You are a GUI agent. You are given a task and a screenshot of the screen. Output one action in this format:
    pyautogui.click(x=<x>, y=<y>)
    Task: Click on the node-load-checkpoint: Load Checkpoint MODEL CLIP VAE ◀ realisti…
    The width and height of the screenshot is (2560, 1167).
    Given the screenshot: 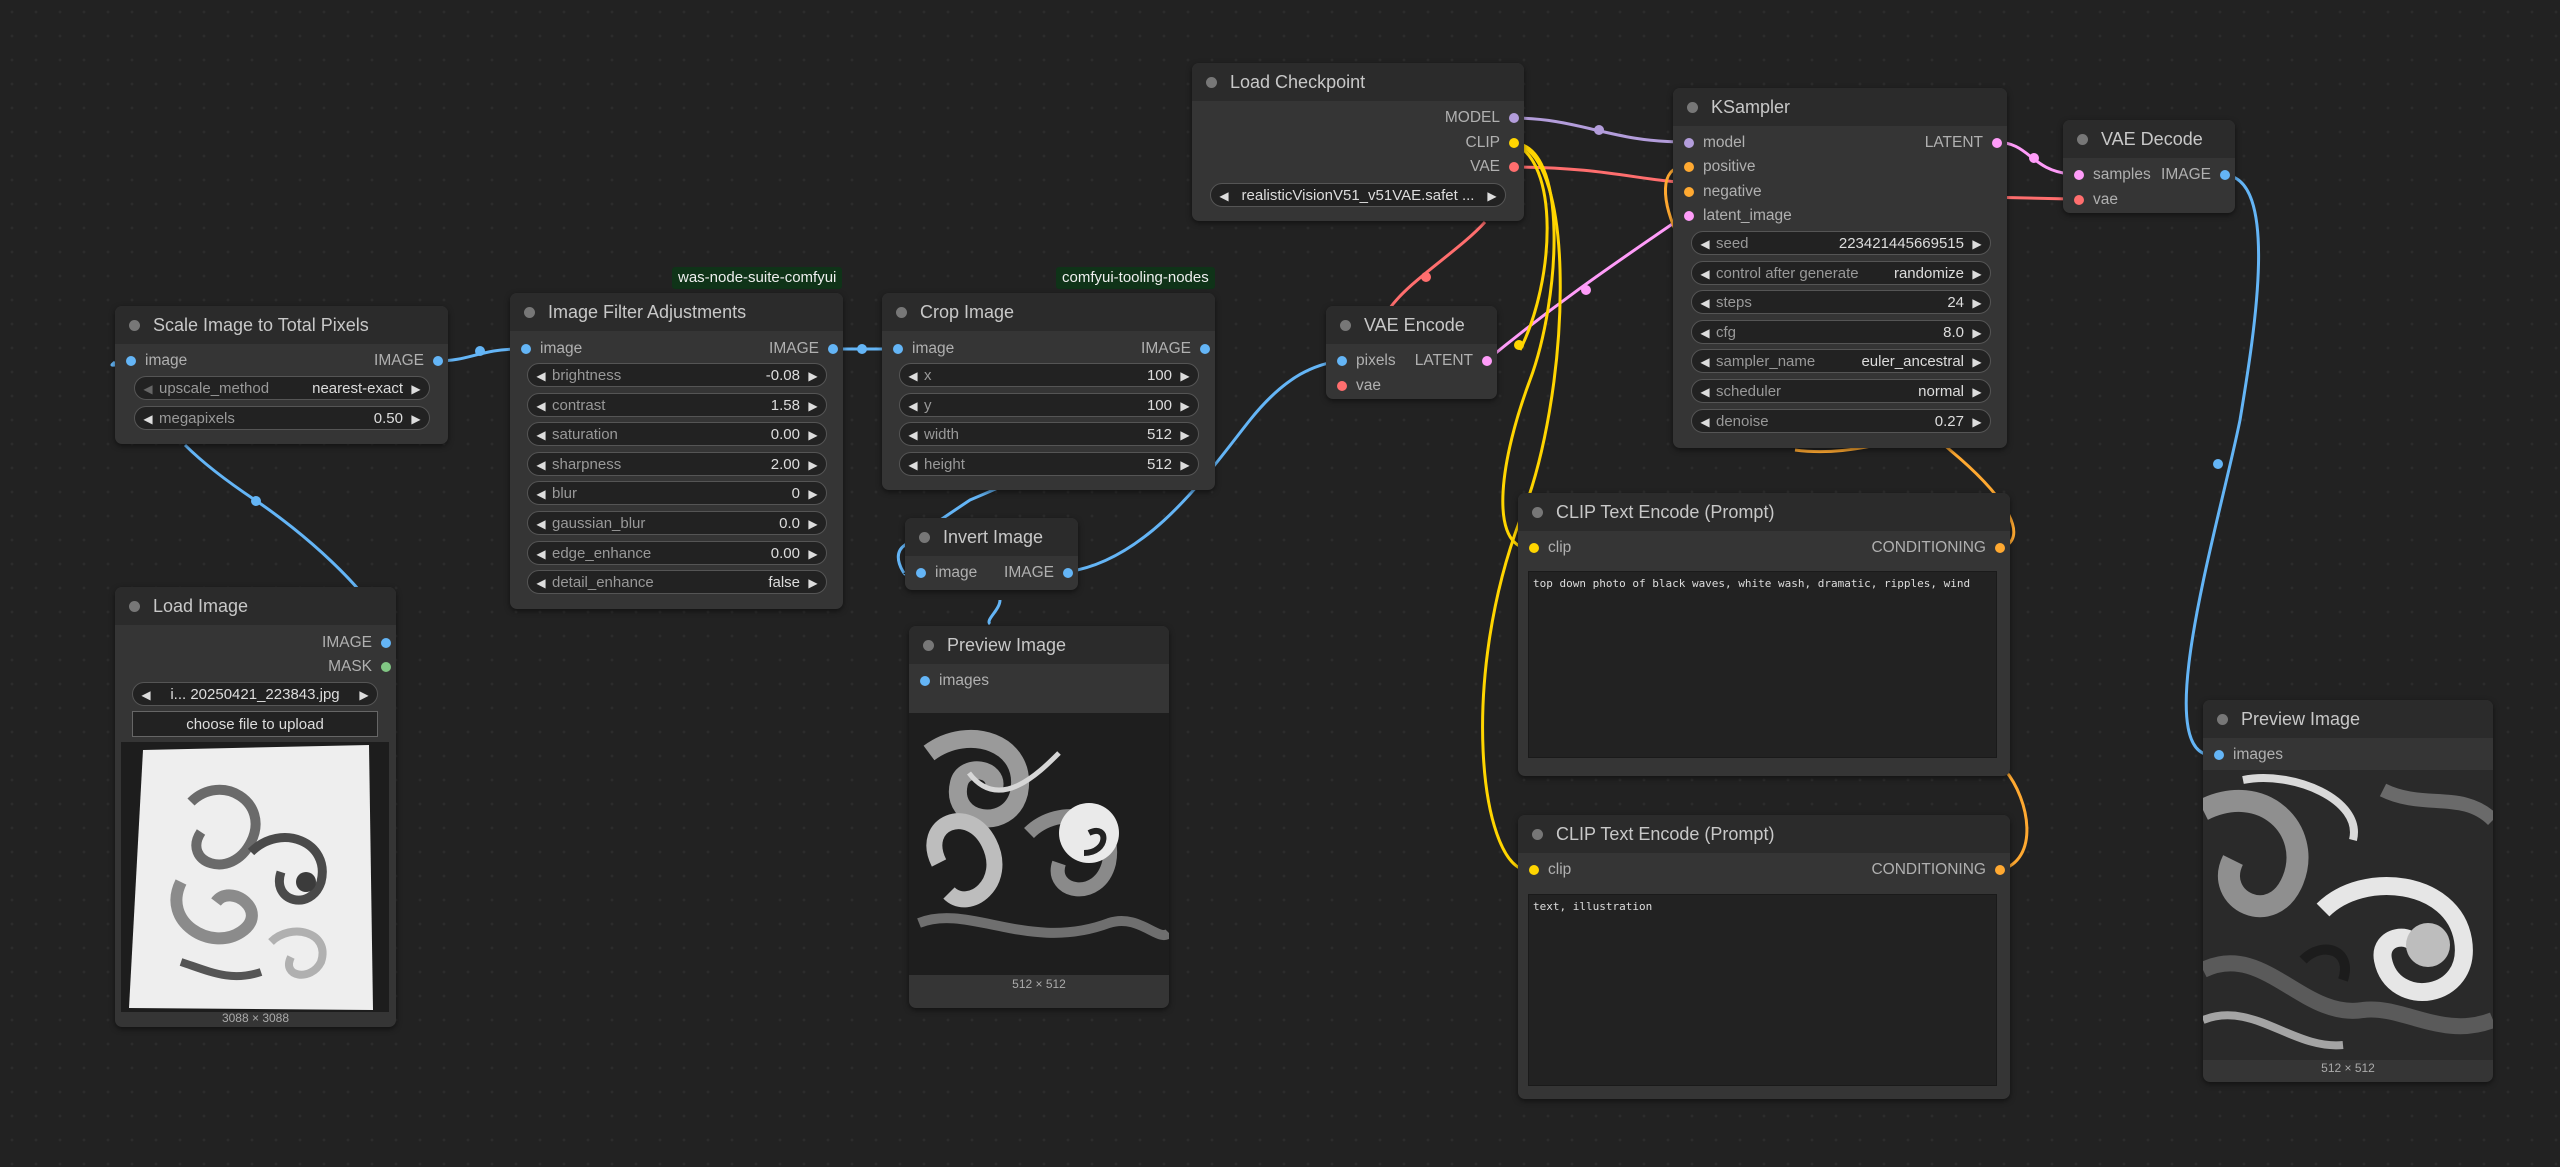 What is the action you would take?
    pyautogui.click(x=1358, y=142)
    